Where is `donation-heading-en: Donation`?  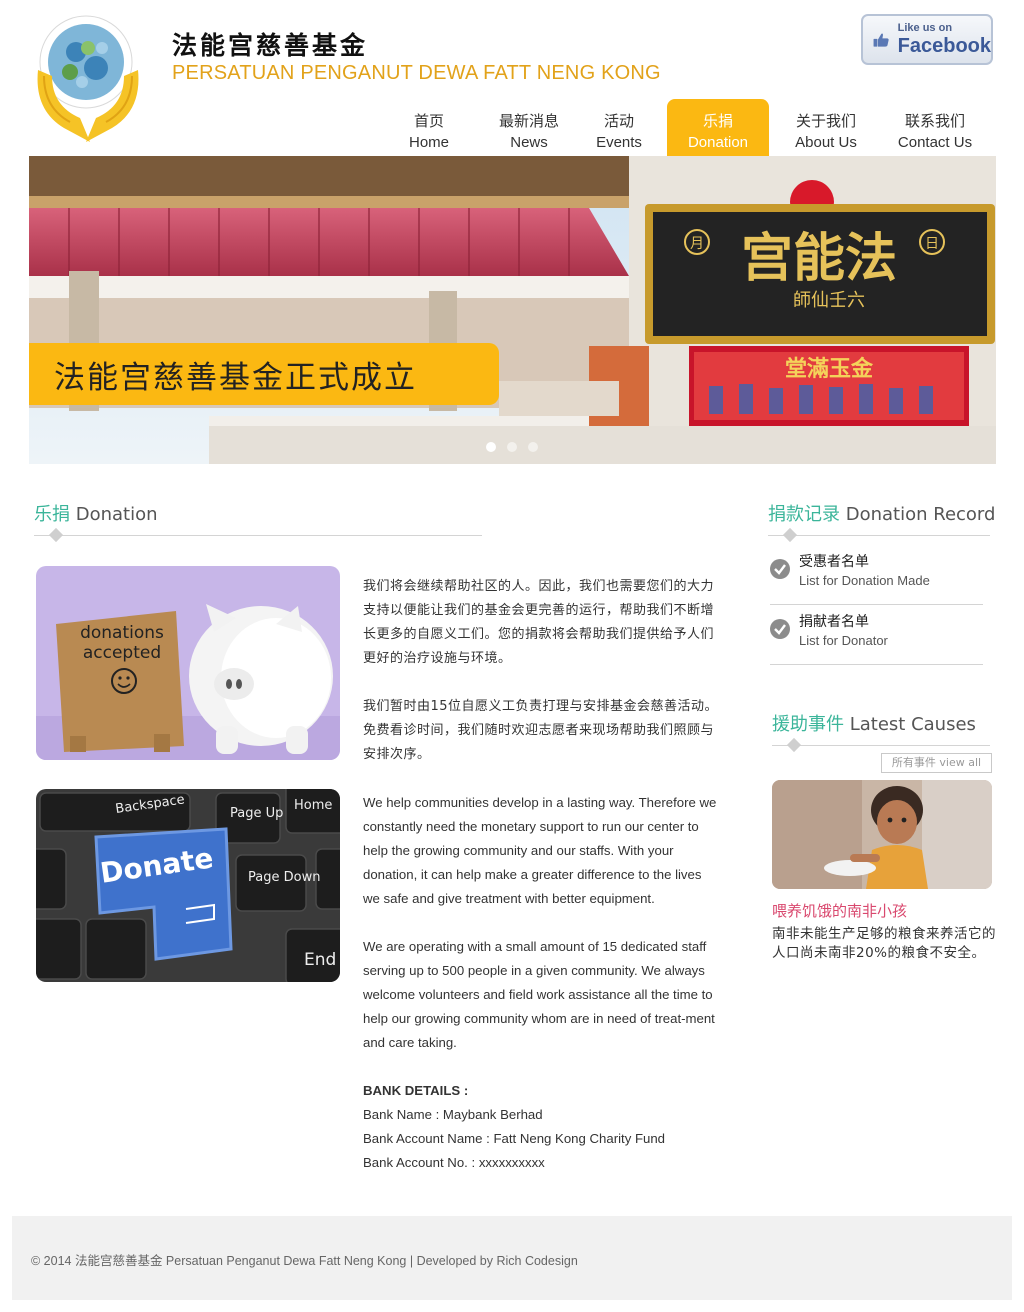
donation-heading-en: Donation is located at coordinates (116, 514).